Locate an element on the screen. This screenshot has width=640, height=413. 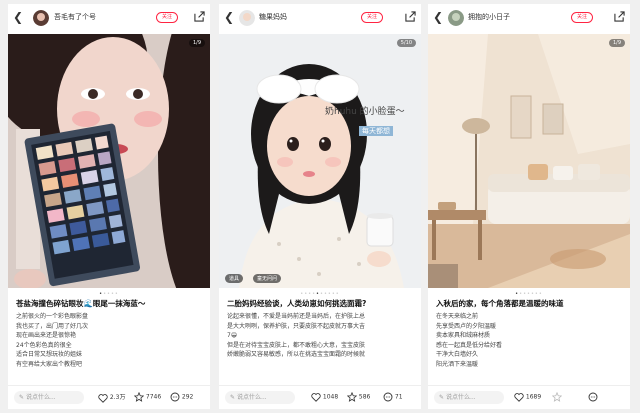
body-line: 适合日常又想玩妆的姐妹 is located at coordinates (49, 354).